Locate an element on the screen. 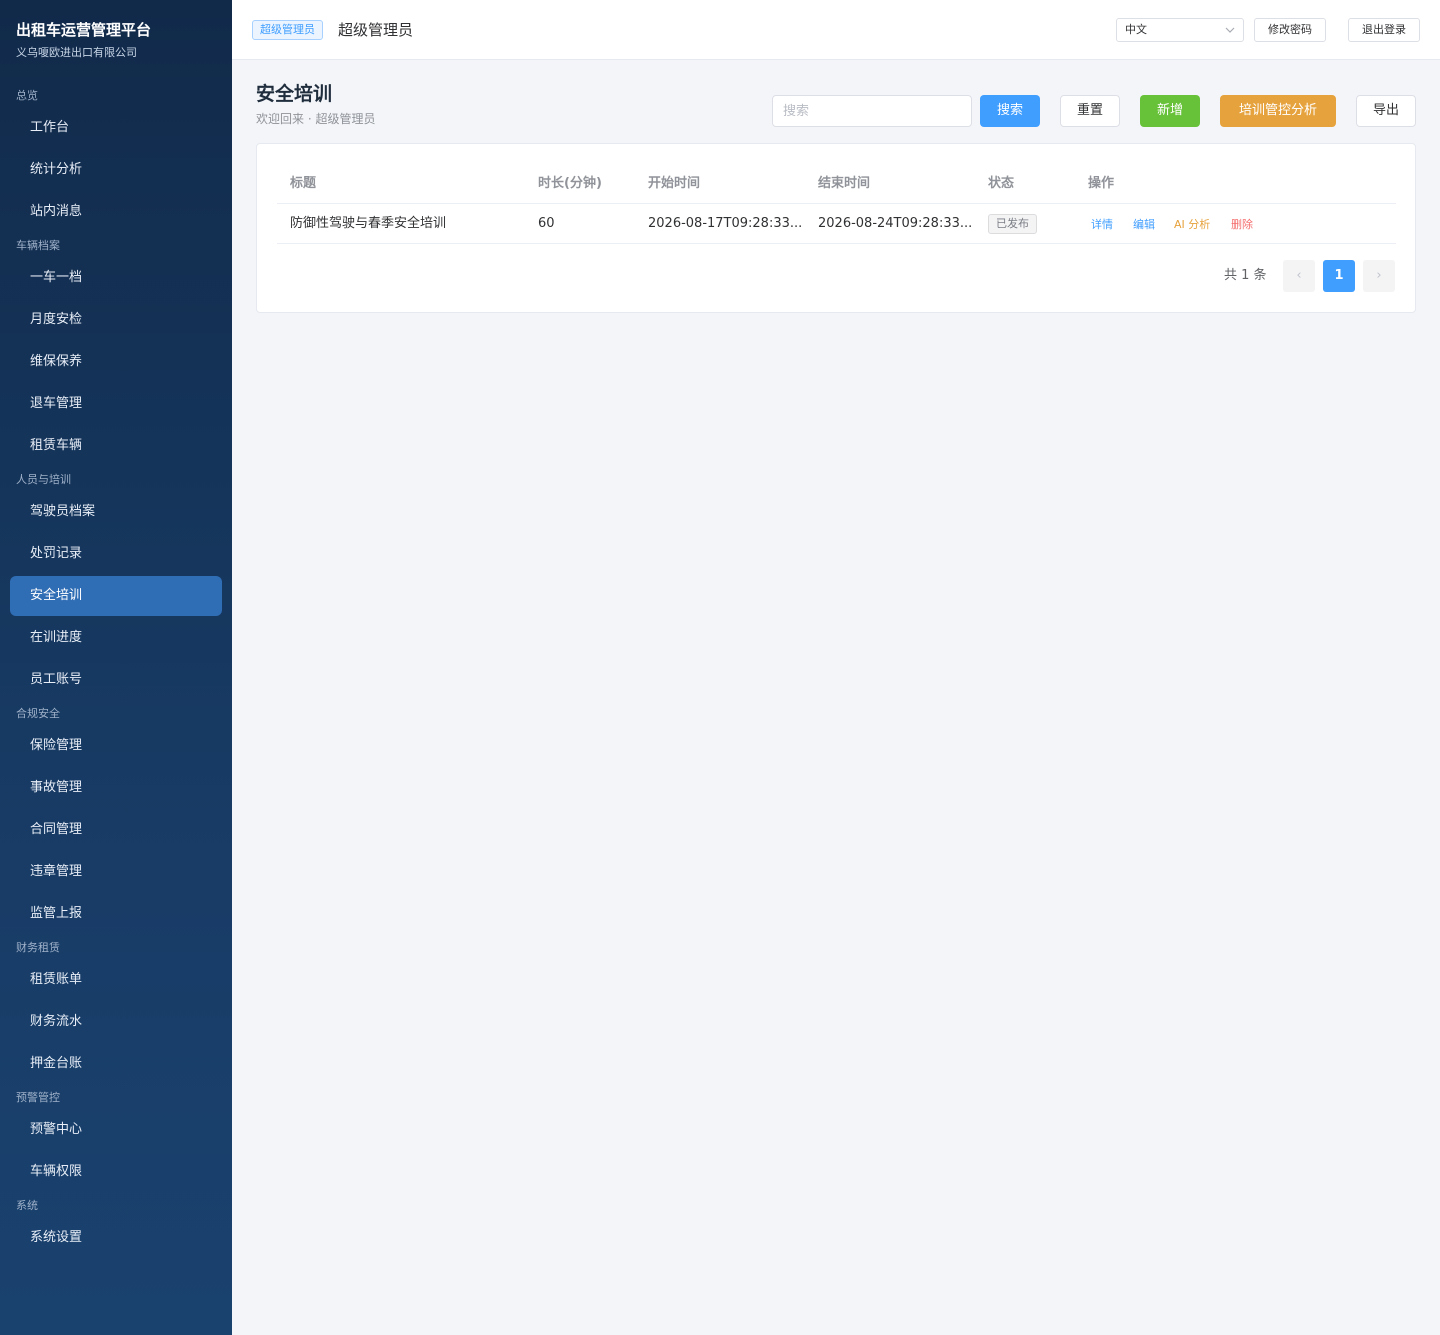 This screenshot has height=1335, width=1440. pagination-next-button: › is located at coordinates (1379, 276).